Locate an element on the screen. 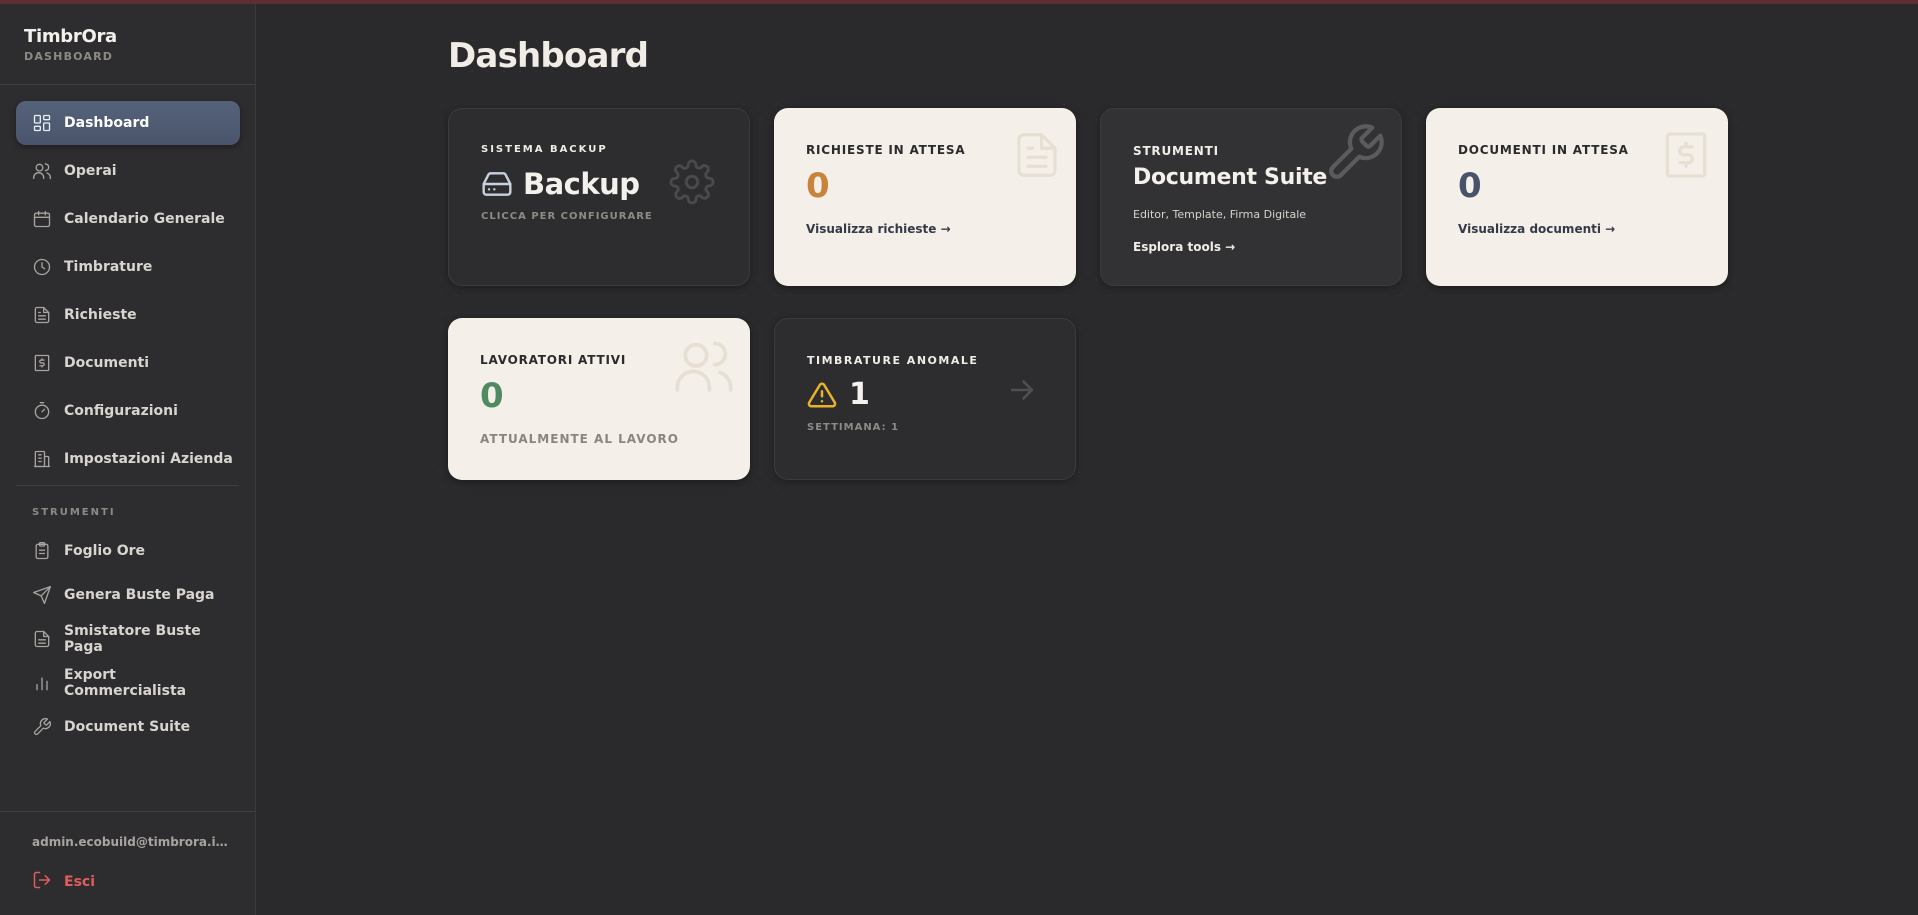 Image resolution: width=1918 pixels, height=915 pixels. sidebar-item-genera-buste-paga: Genera Buste Paga is located at coordinates (128, 595).